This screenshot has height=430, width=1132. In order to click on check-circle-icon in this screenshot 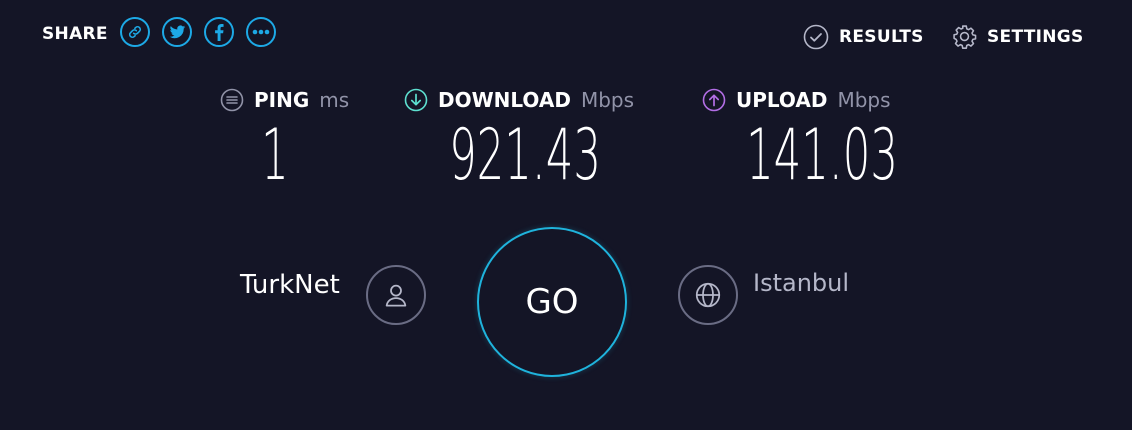, I will do `click(816, 37)`.